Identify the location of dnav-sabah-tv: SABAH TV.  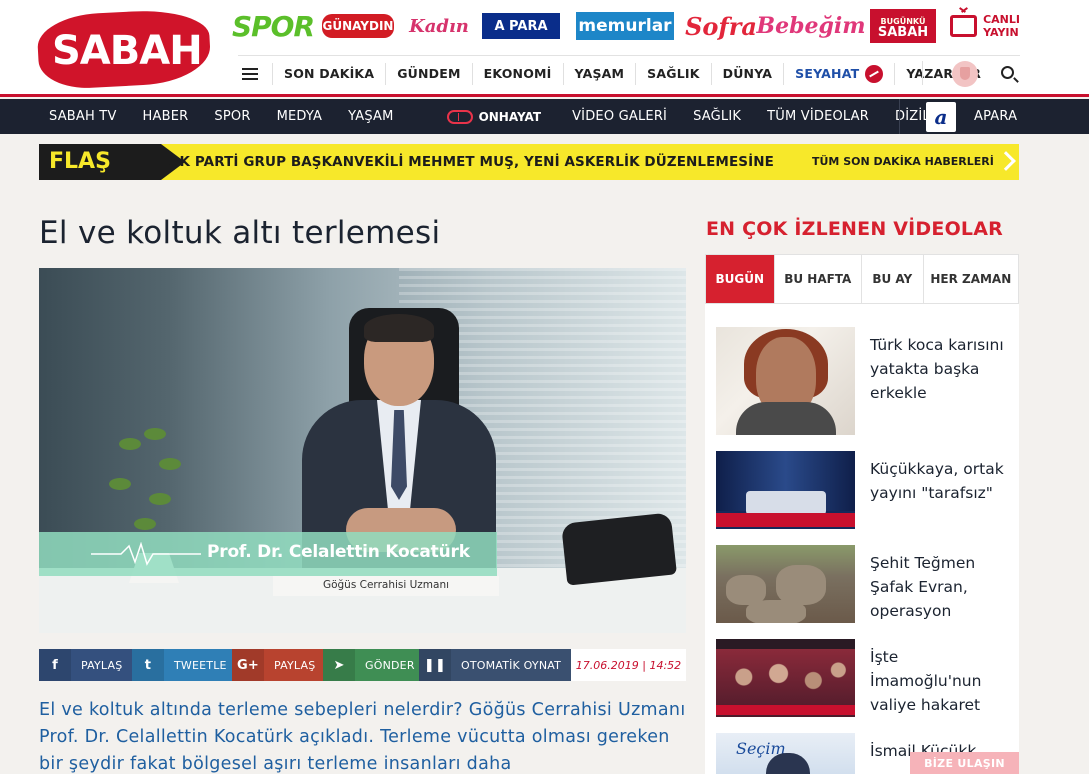
(65, 116).